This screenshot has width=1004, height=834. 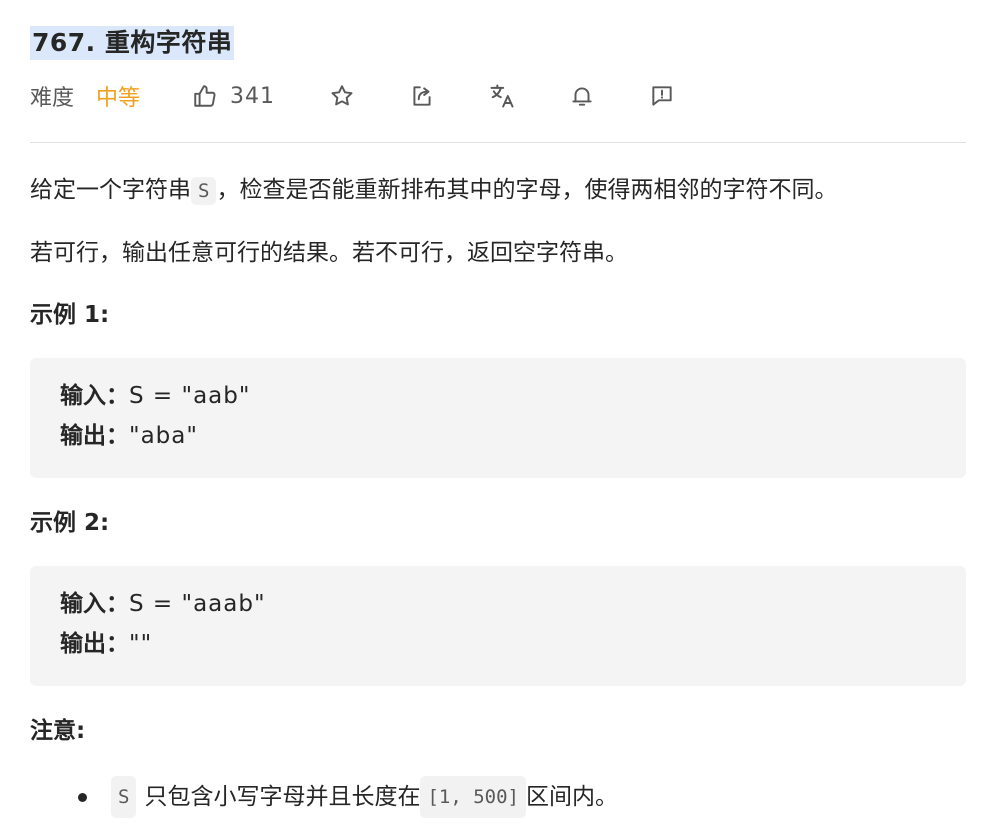 I want to click on description-paragraph-1: 给定一个字符串 S ，检查是否能重新排布其中的字母，使得两相邻的字符不同。, so click(x=433, y=190).